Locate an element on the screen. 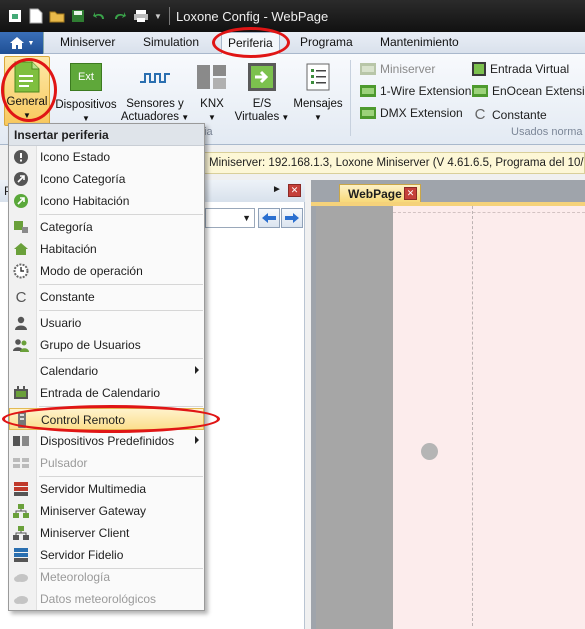  menu-item-constante: C Constante is located at coordinates (106, 297).